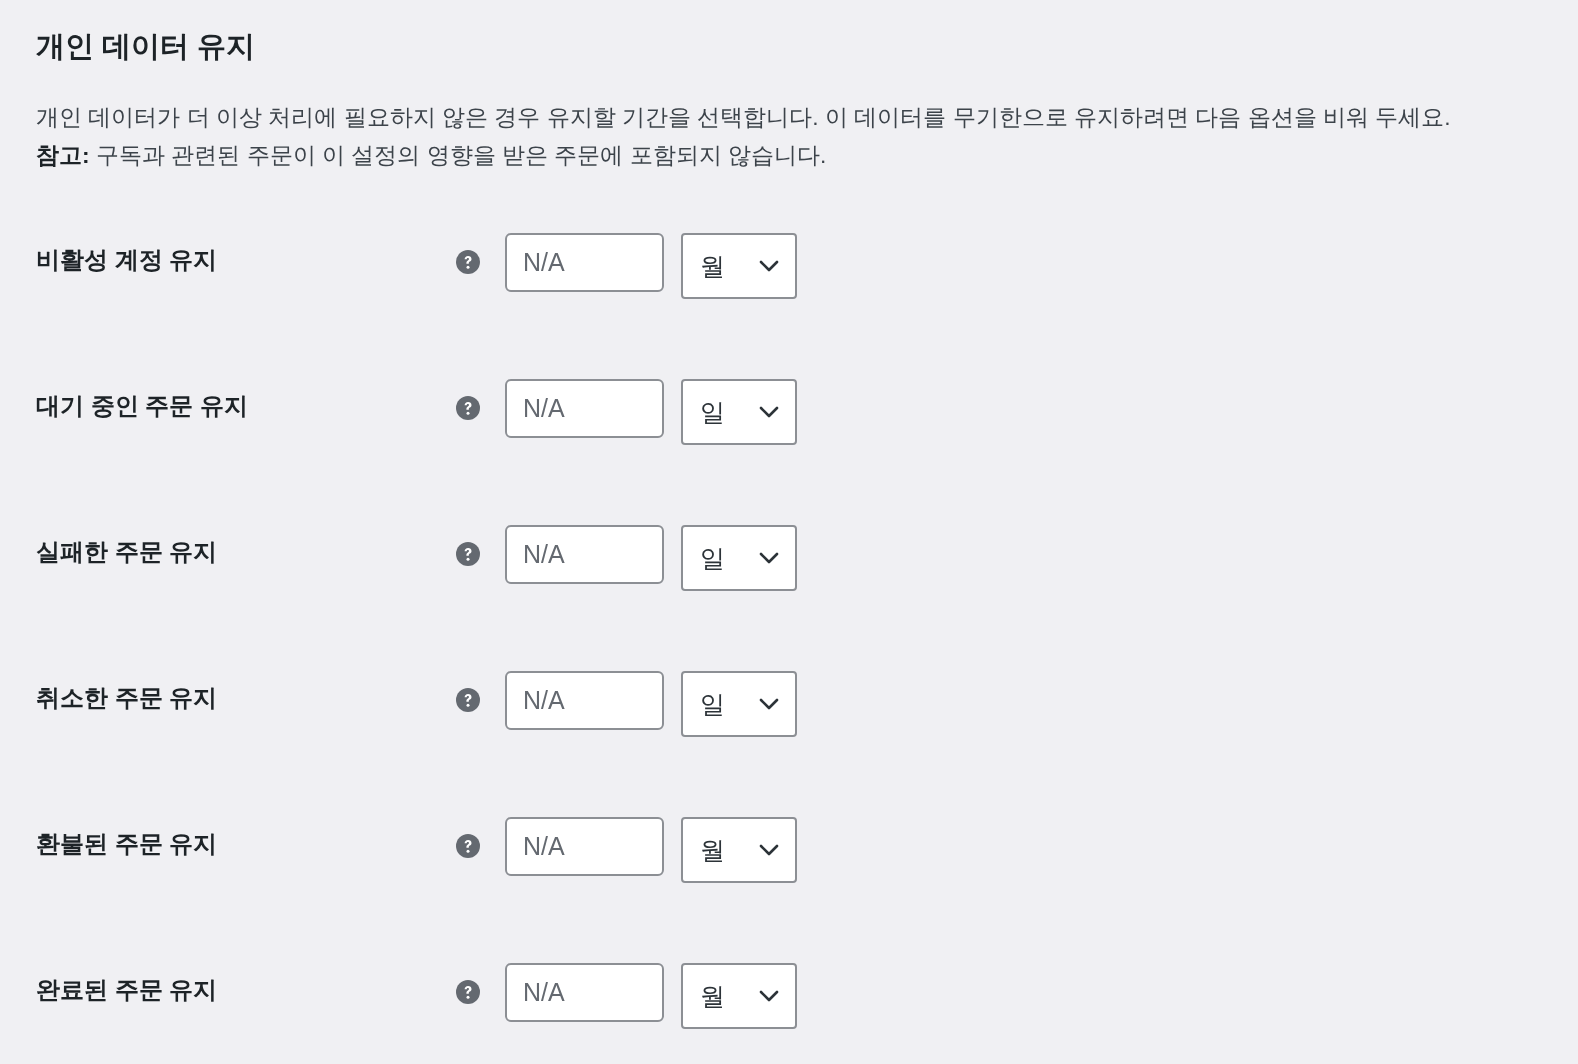  What do you see at coordinates (432, 155) in the screenshot?
I see `note-text: 참고: 구독과 관련된 주문이 이 설정의 영향을 받은 주문에 포함되지 않습니다.` at bounding box center [432, 155].